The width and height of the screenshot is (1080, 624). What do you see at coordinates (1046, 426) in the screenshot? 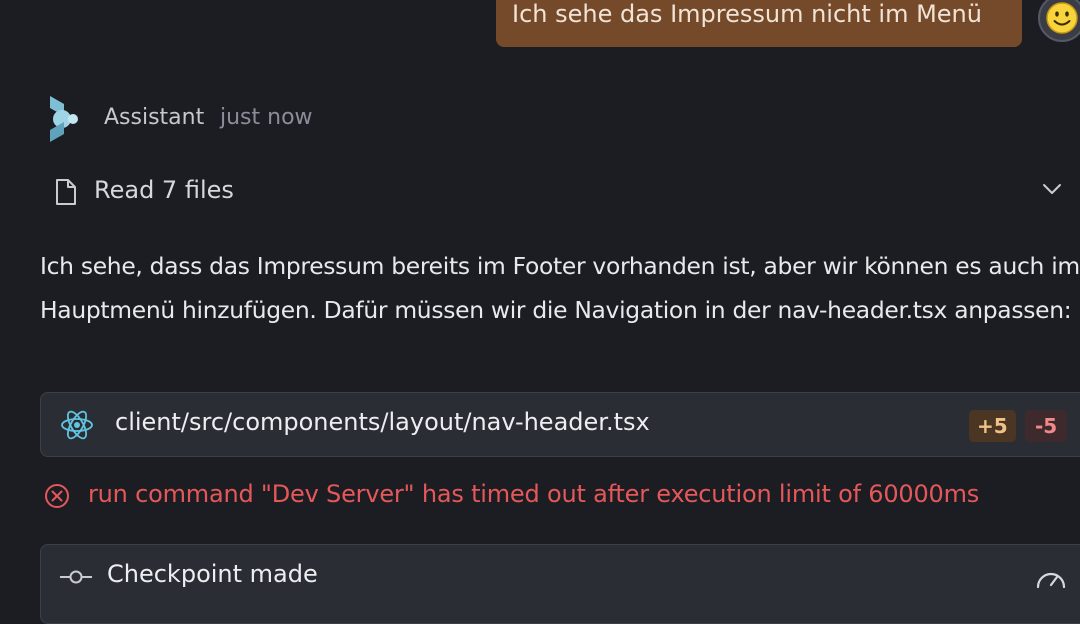
I see `diff-deletions-badge: -5` at bounding box center [1046, 426].